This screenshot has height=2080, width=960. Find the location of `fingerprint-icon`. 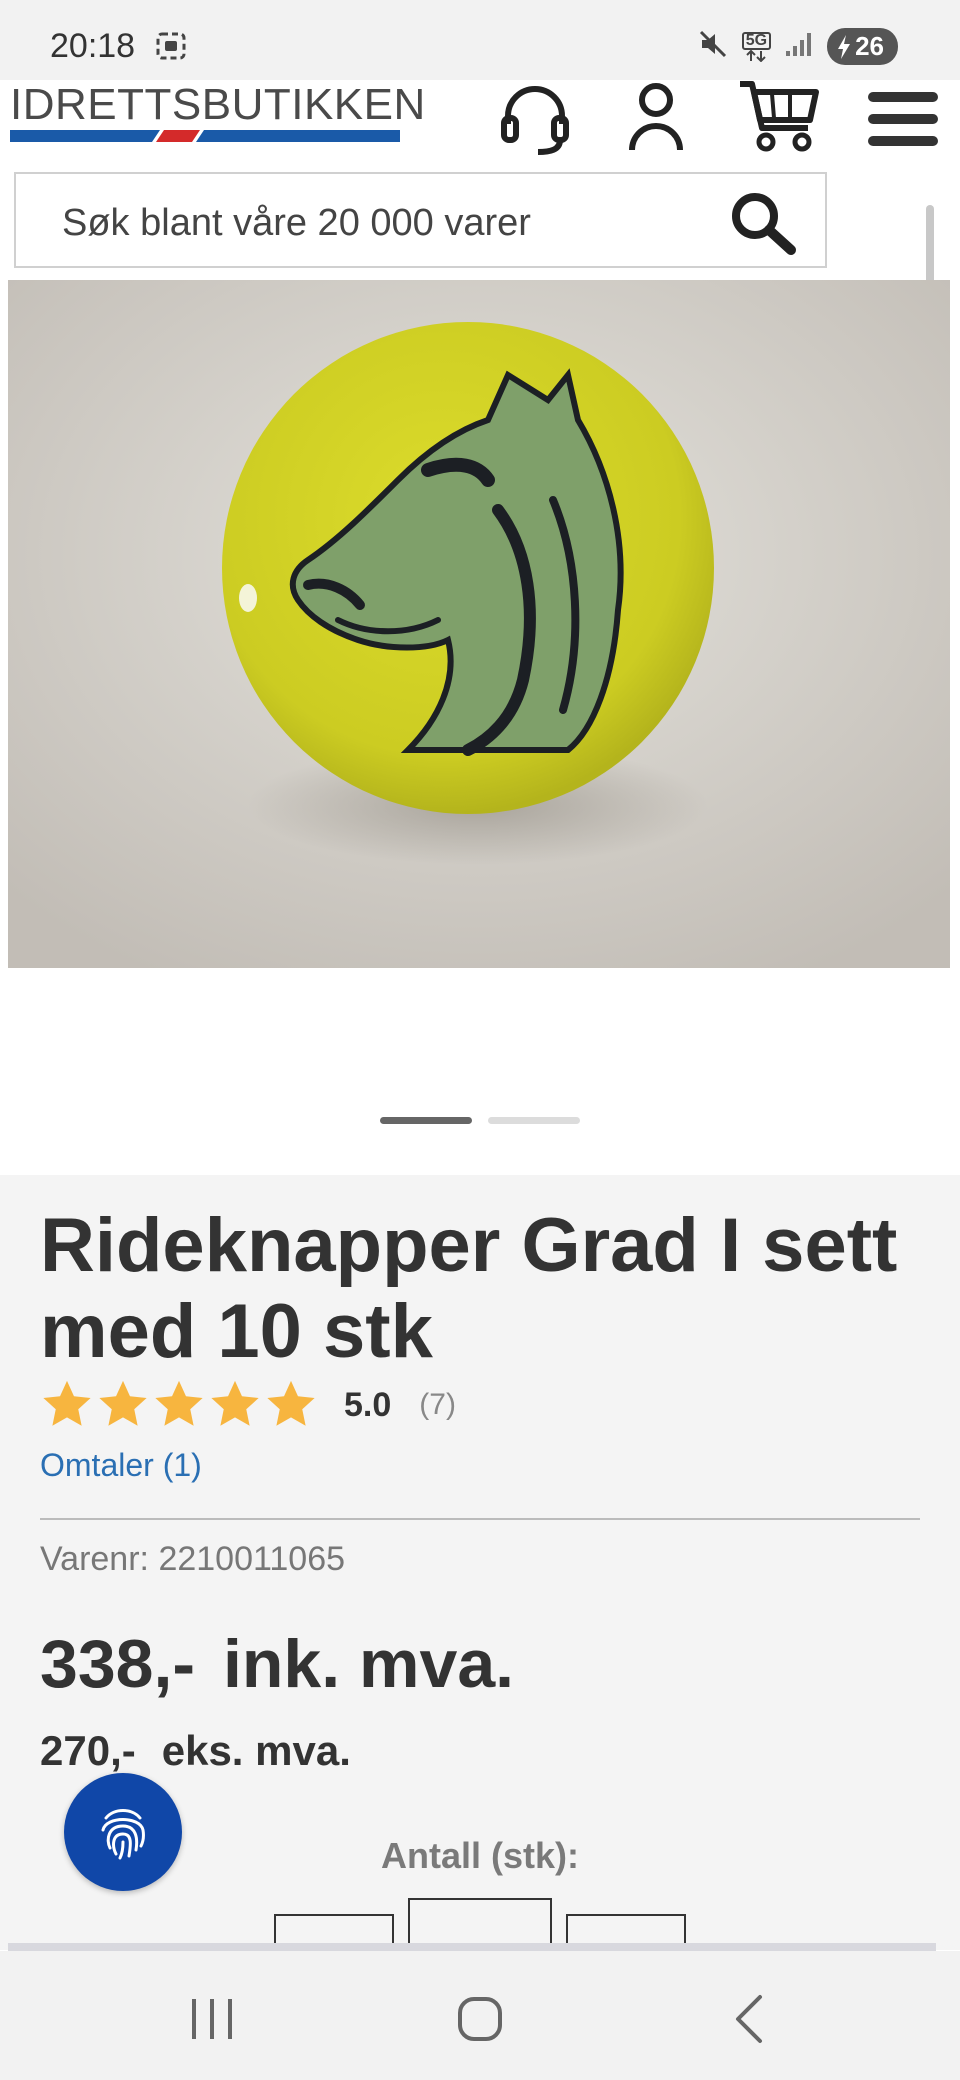

fingerprint-icon is located at coordinates (123, 1834).